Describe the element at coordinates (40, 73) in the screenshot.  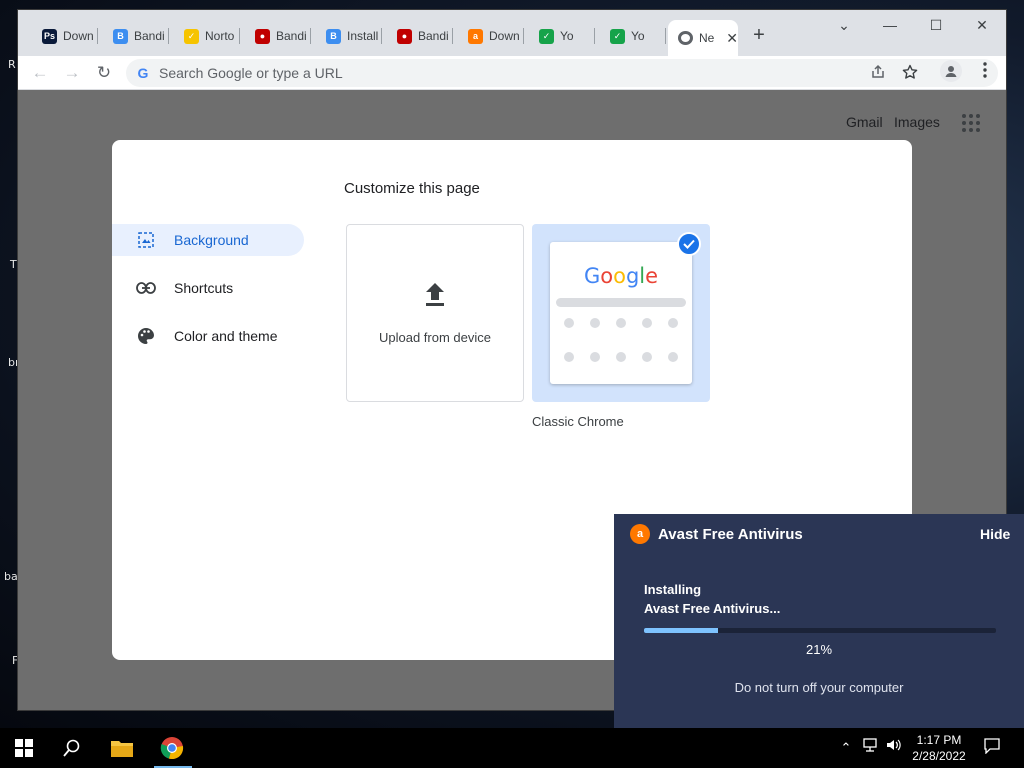
I see `back-icon: ←` at that location.